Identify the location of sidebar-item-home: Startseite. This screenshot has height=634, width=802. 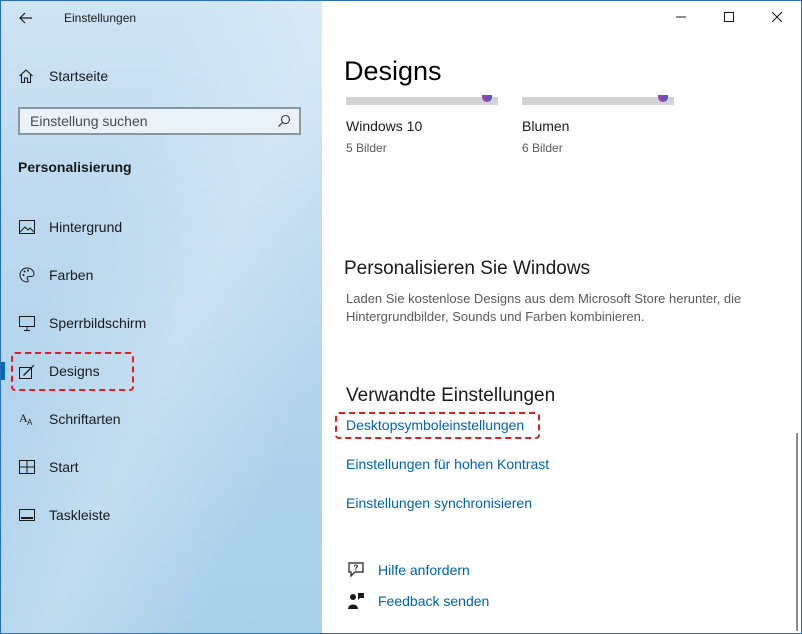
(63, 76).